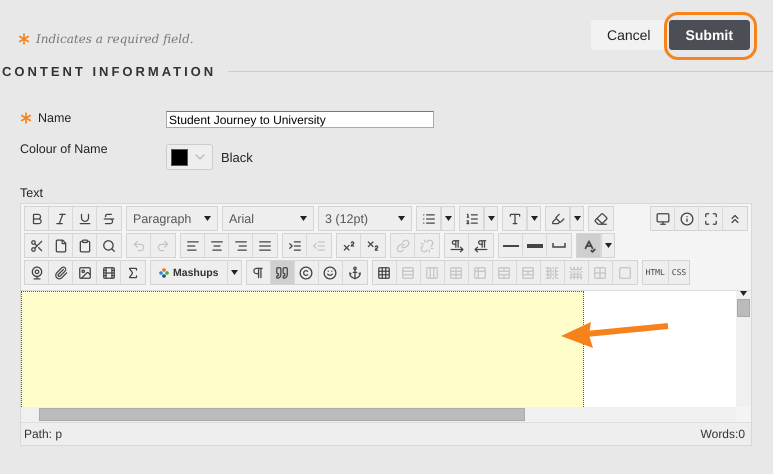  What do you see at coordinates (709, 35) in the screenshot?
I see `submit-button: Submit` at bounding box center [709, 35].